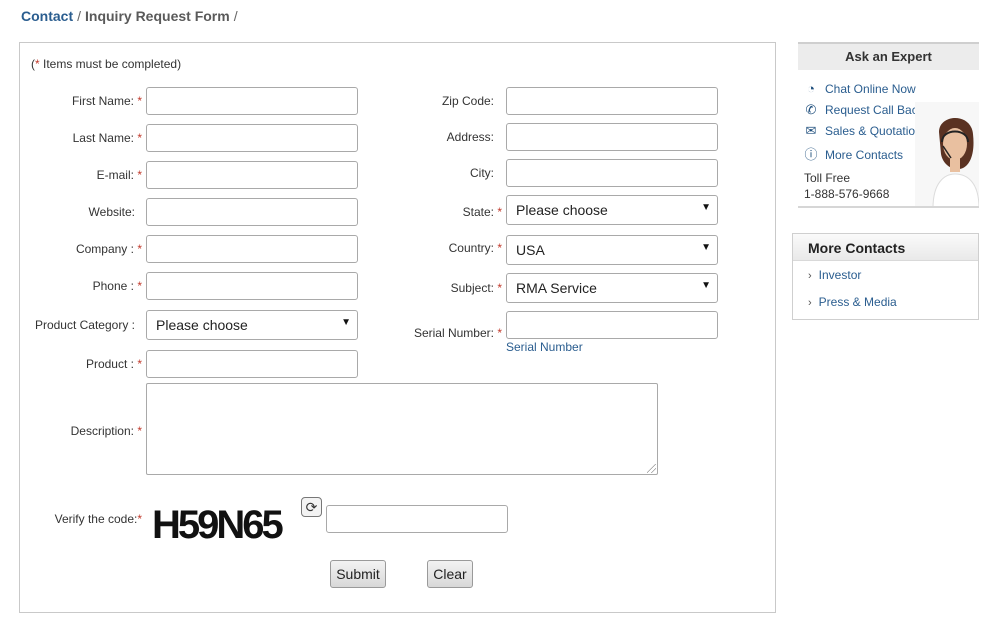 This screenshot has height=629, width=997. What do you see at coordinates (202, 325) in the screenshot?
I see `product-category-value: Please choose` at bounding box center [202, 325].